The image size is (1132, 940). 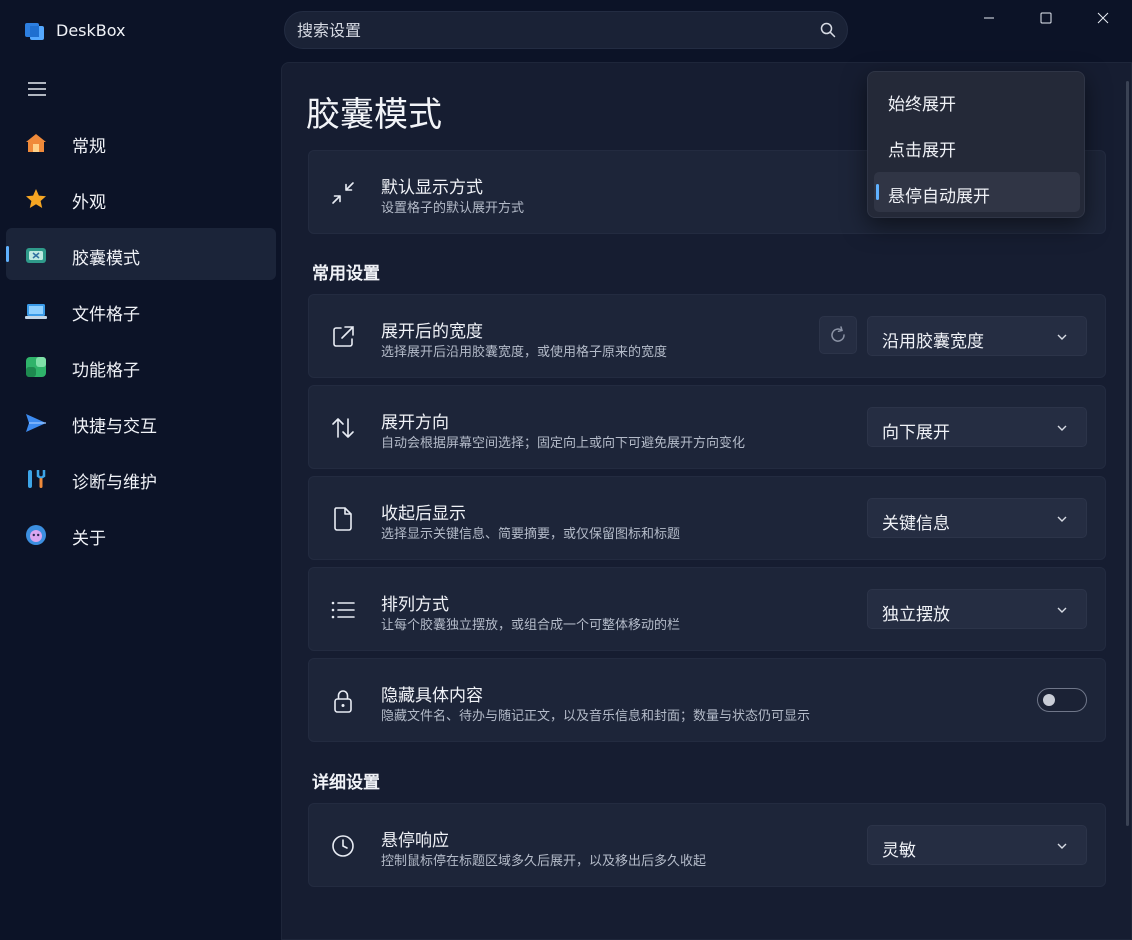 I want to click on menu-item-click-expand: 点击展开, so click(x=977, y=146).